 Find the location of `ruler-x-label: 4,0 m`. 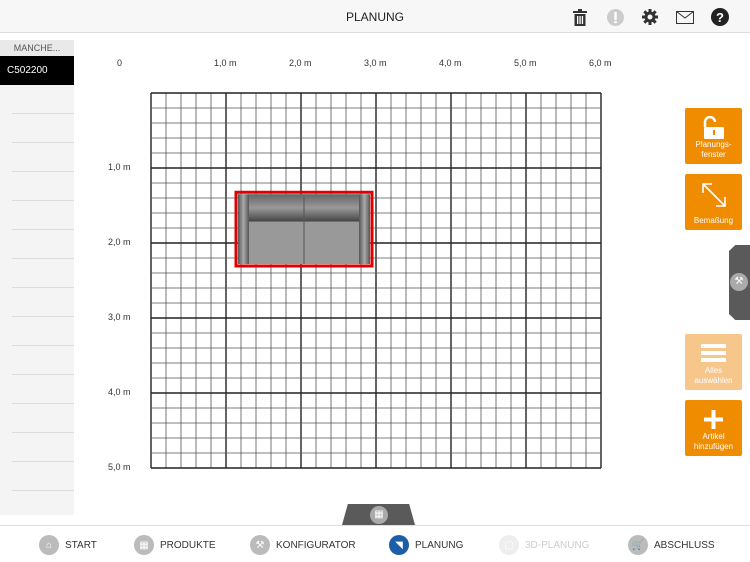

ruler-x-label: 4,0 m is located at coordinates (450, 63).